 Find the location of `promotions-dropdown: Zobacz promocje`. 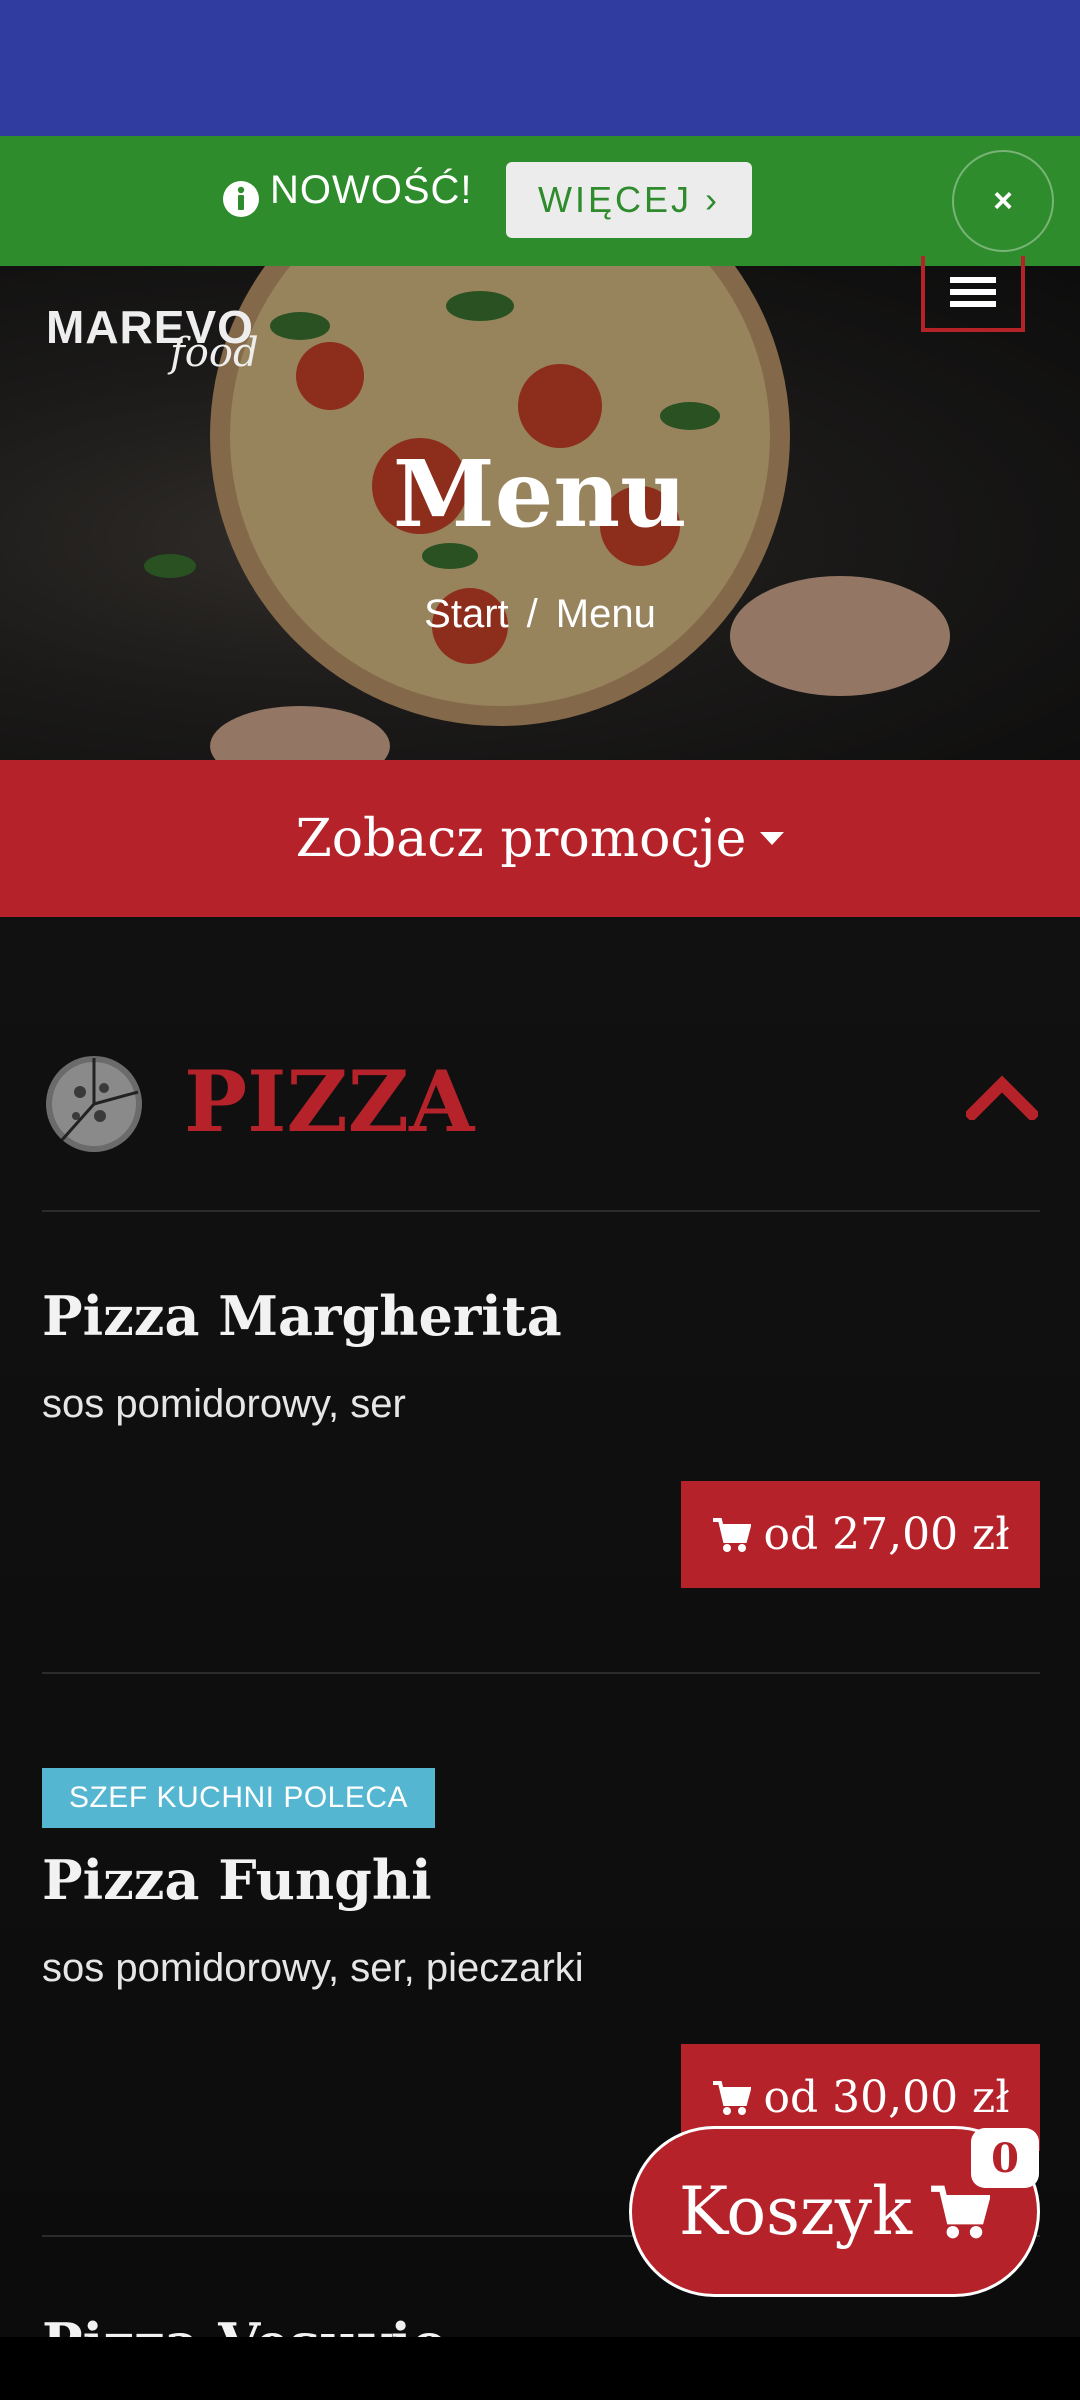

promotions-dropdown: Zobacz promocje is located at coordinates (540, 838).